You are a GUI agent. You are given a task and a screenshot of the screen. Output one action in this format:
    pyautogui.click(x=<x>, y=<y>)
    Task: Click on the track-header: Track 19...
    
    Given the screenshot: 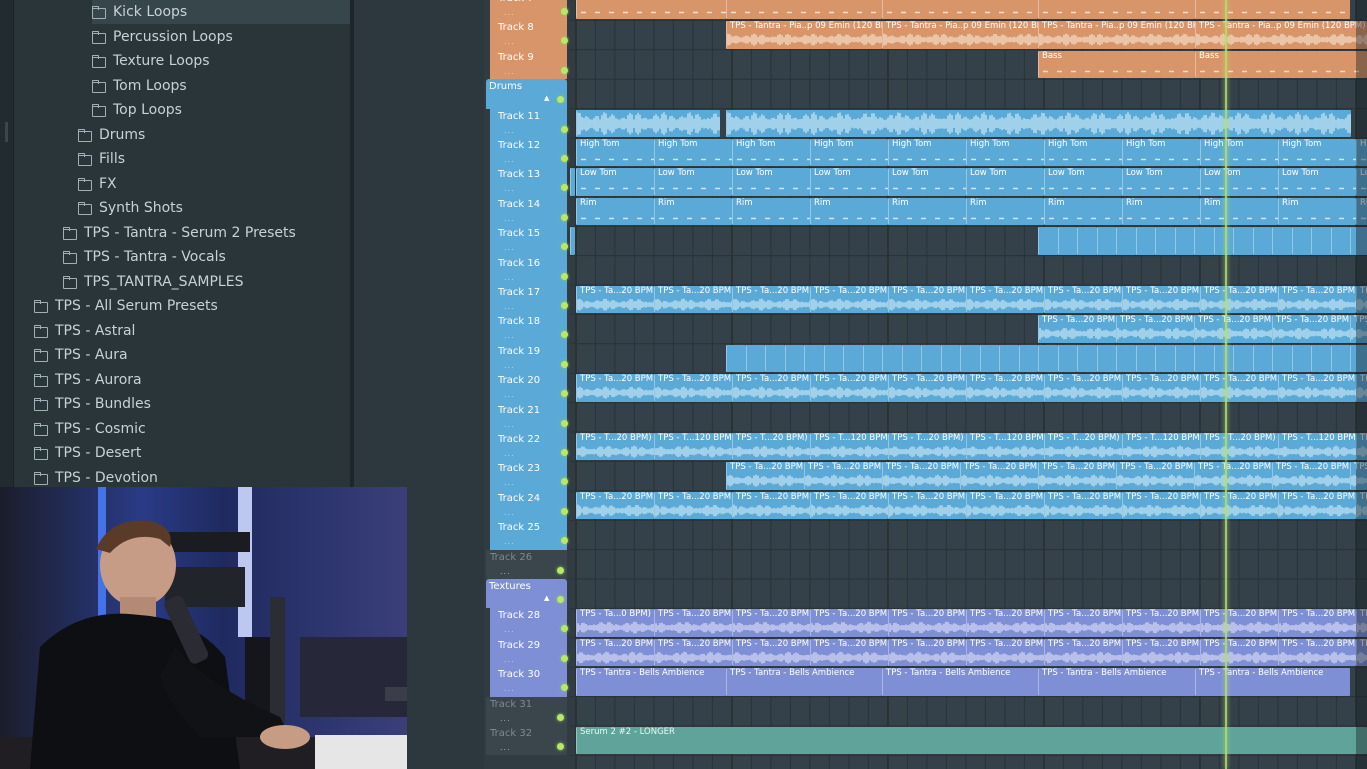 What is the action you would take?
    pyautogui.click(x=529, y=358)
    